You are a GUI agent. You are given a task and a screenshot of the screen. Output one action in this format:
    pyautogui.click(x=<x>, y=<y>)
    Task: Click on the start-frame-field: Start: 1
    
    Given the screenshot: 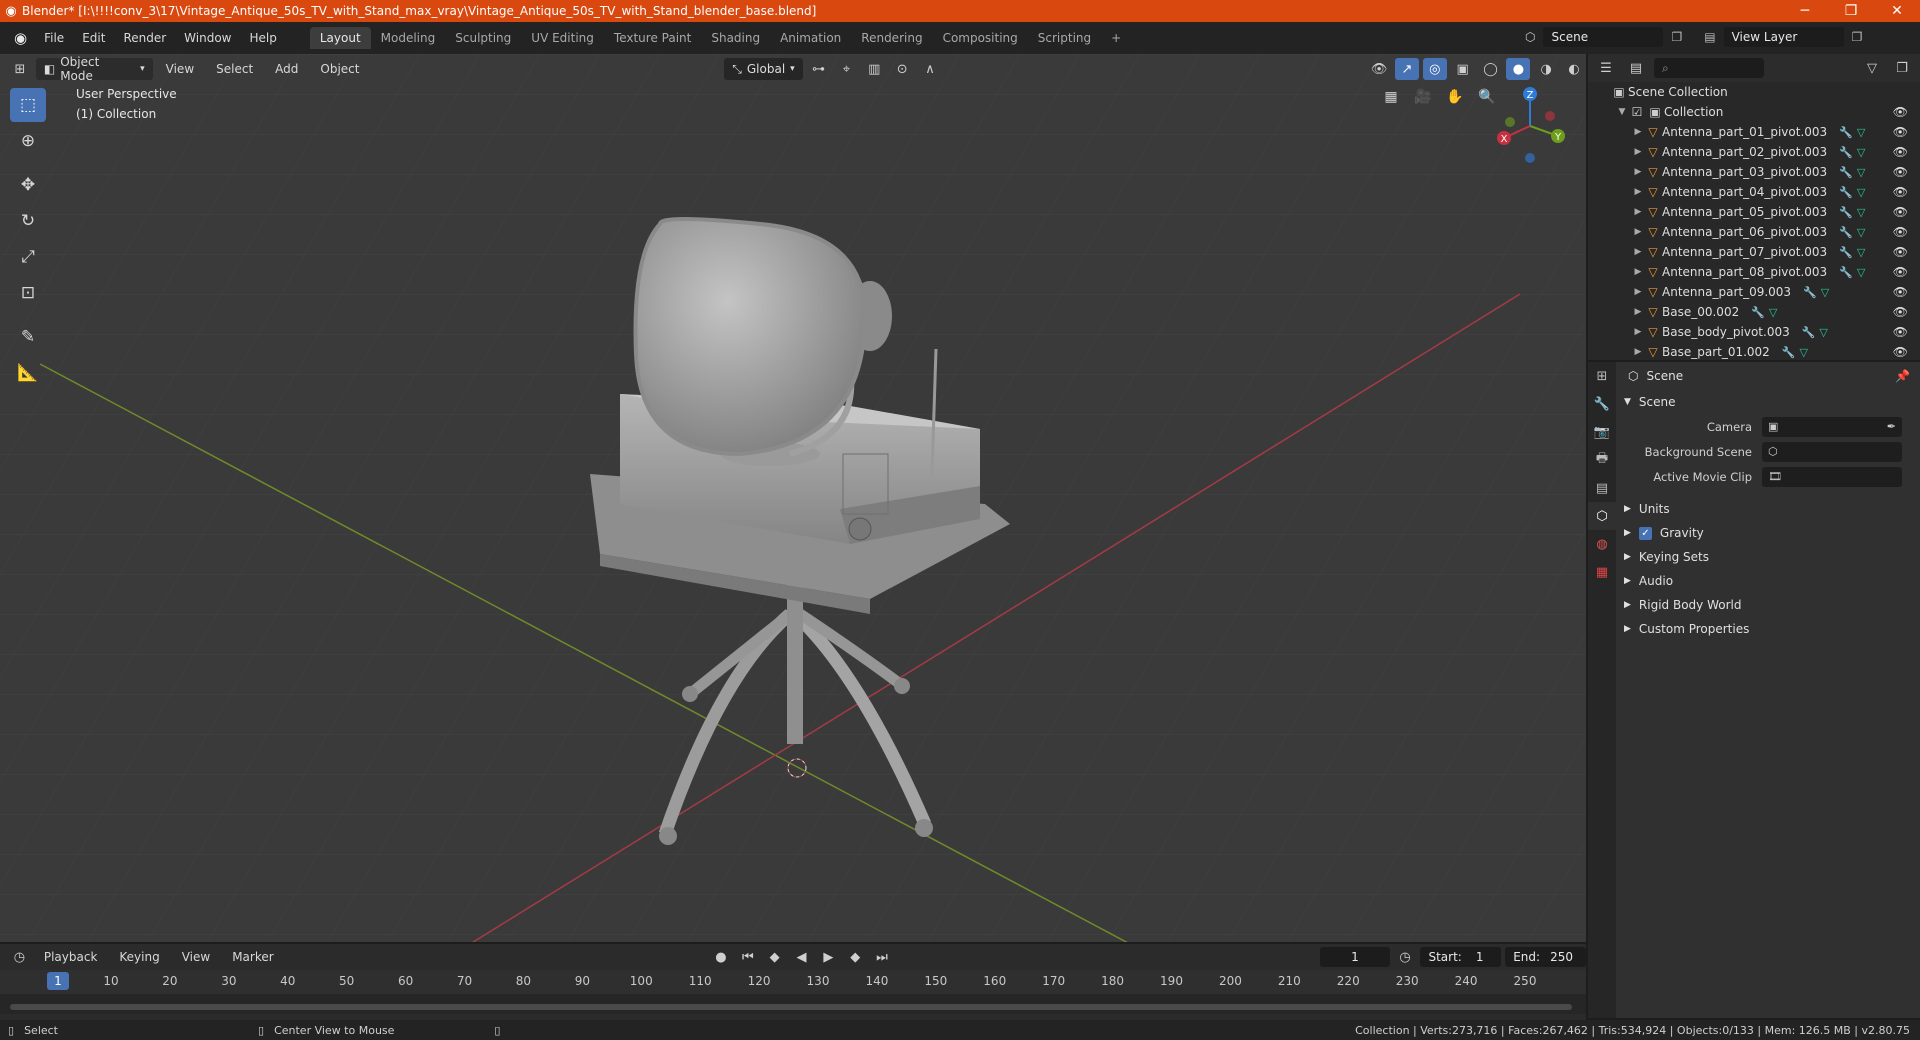 What is the action you would take?
    pyautogui.click(x=1461, y=957)
    